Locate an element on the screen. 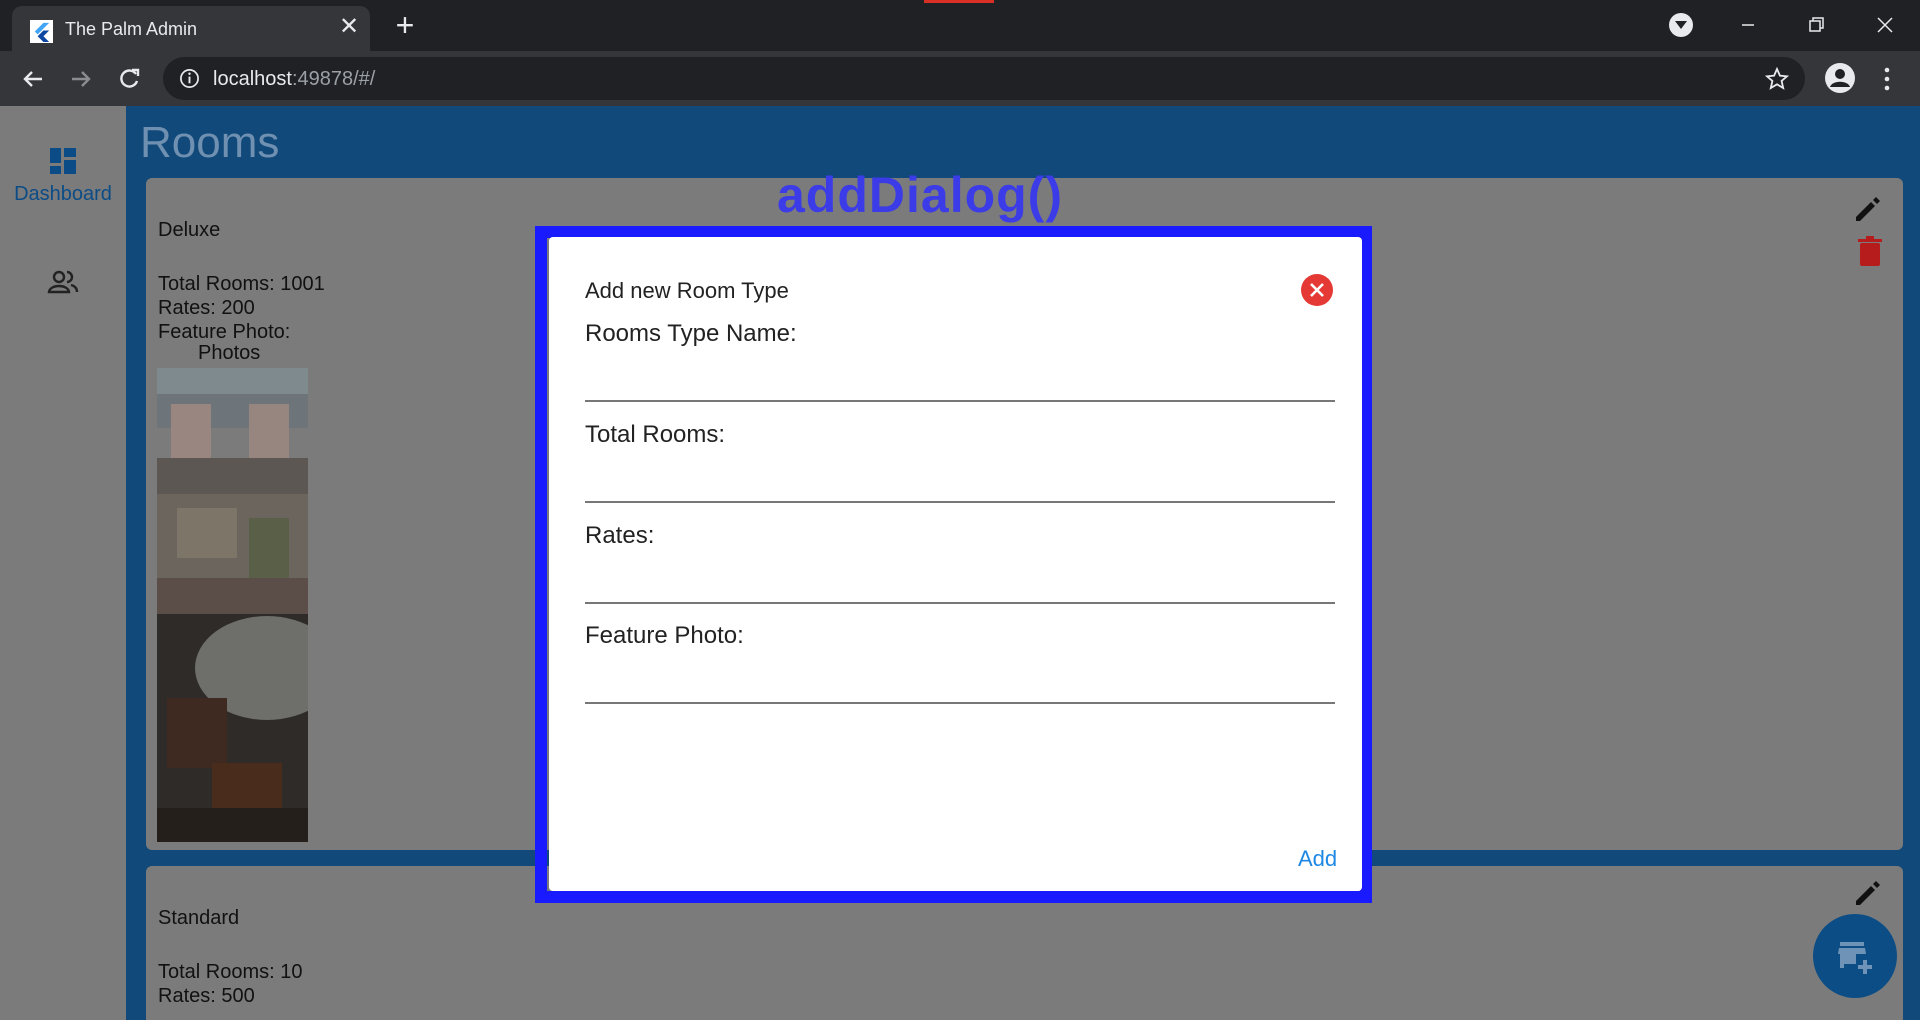 The width and height of the screenshot is (1920, 1020). url-host: localhost is located at coordinates (252, 79).